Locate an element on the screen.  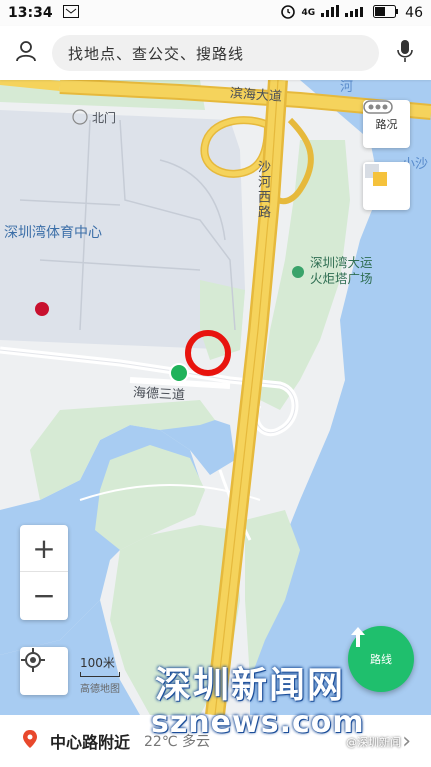
location-pin-icon is located at coordinates (30, 741).